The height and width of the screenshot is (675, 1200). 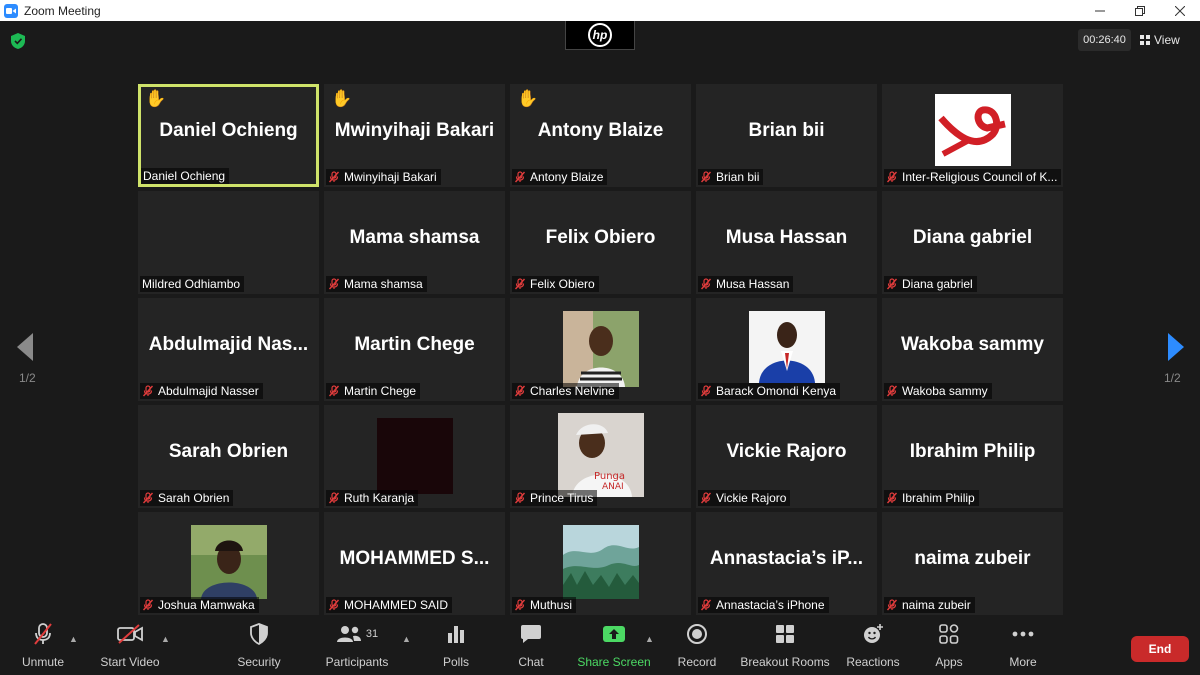 I want to click on participant-tile: Sarah Obrien Sarah Obrien, so click(x=228, y=456).